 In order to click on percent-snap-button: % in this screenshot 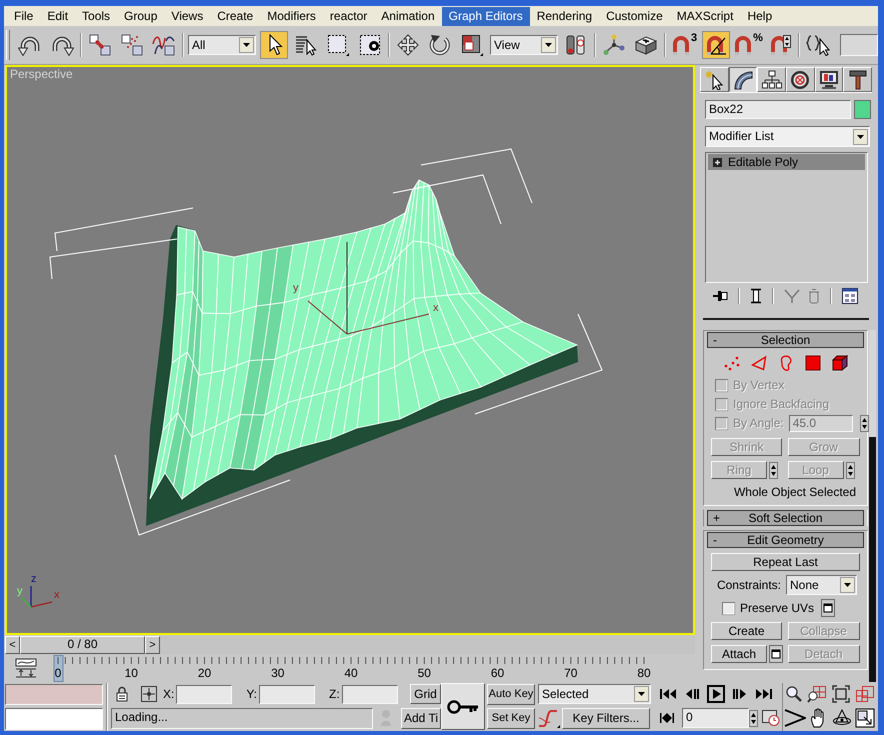, I will do `click(748, 45)`.